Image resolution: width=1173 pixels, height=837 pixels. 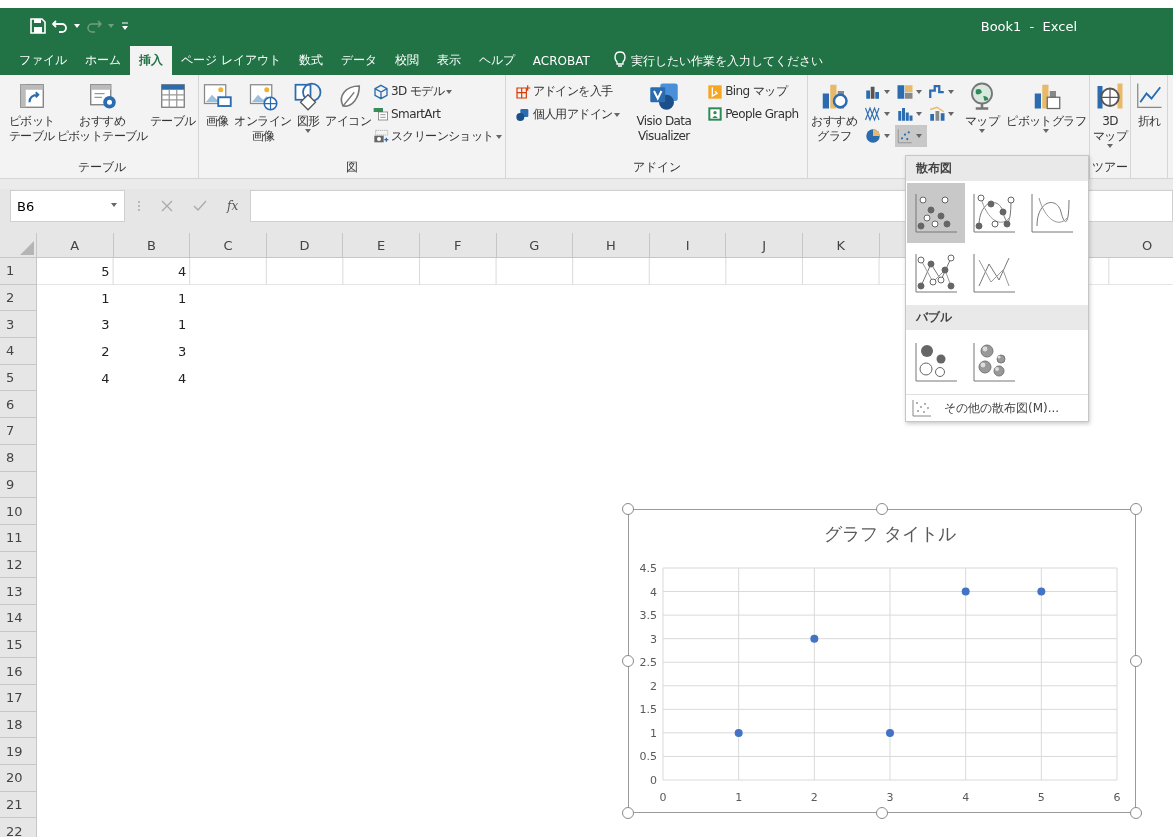 I want to click on ribbon-tab: ACROBAT, so click(x=561, y=60).